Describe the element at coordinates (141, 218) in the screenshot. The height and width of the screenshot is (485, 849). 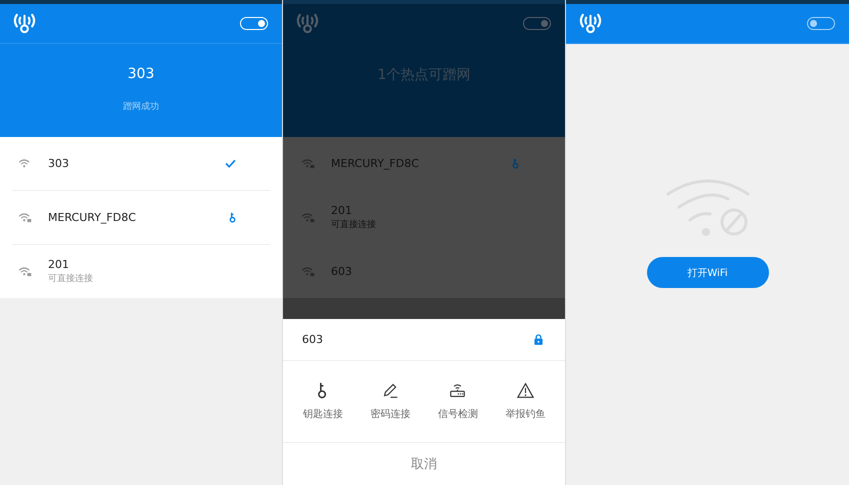
I see `network-row: MERCURY_FD8C` at that location.